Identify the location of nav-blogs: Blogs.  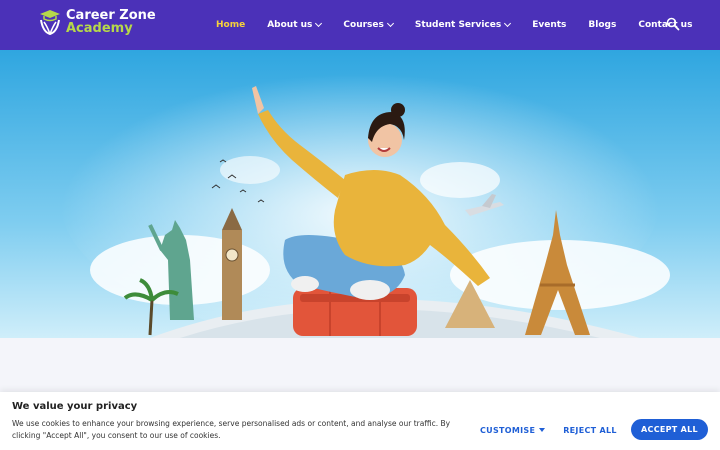
(602, 25).